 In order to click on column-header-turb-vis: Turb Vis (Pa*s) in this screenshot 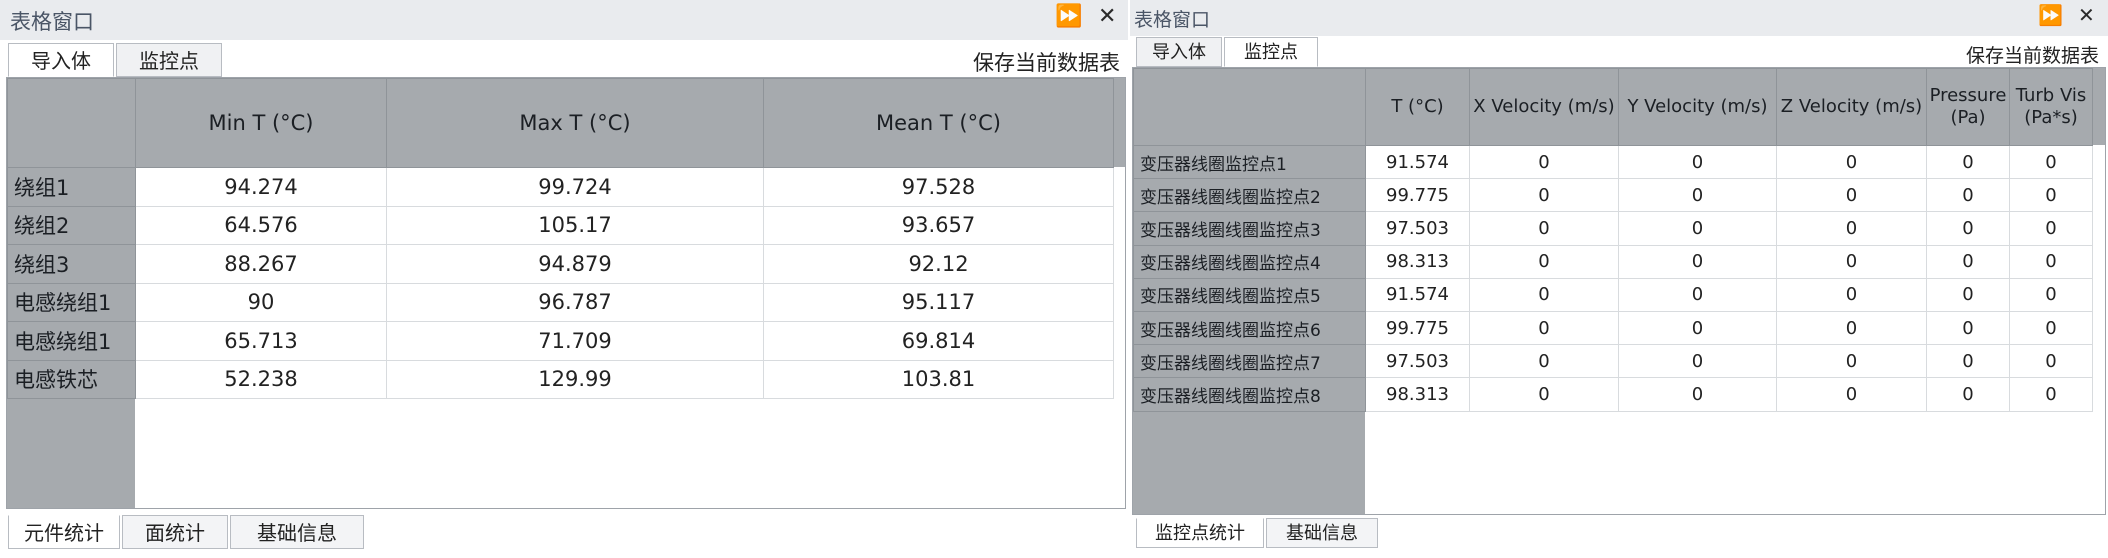, I will do `click(2051, 107)`.